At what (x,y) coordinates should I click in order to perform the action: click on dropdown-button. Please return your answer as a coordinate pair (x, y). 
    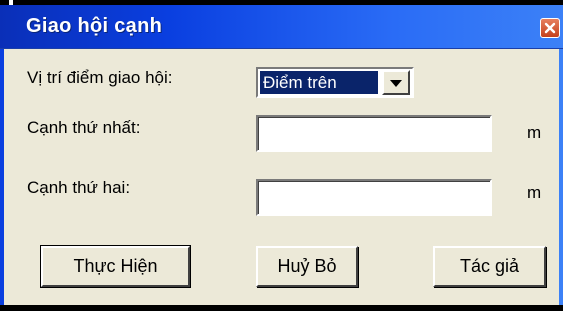
    Looking at the image, I should click on (396, 82).